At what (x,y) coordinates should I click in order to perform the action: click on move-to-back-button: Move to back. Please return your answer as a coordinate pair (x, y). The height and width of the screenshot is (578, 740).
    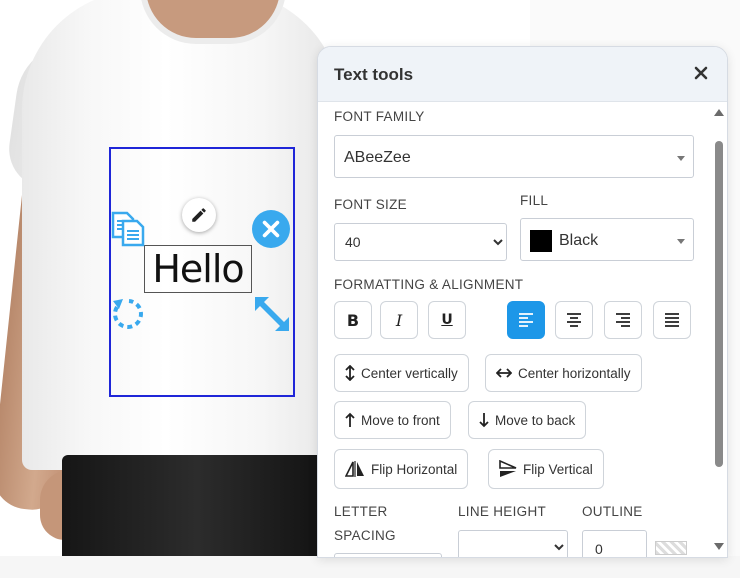
    Looking at the image, I should click on (527, 420).